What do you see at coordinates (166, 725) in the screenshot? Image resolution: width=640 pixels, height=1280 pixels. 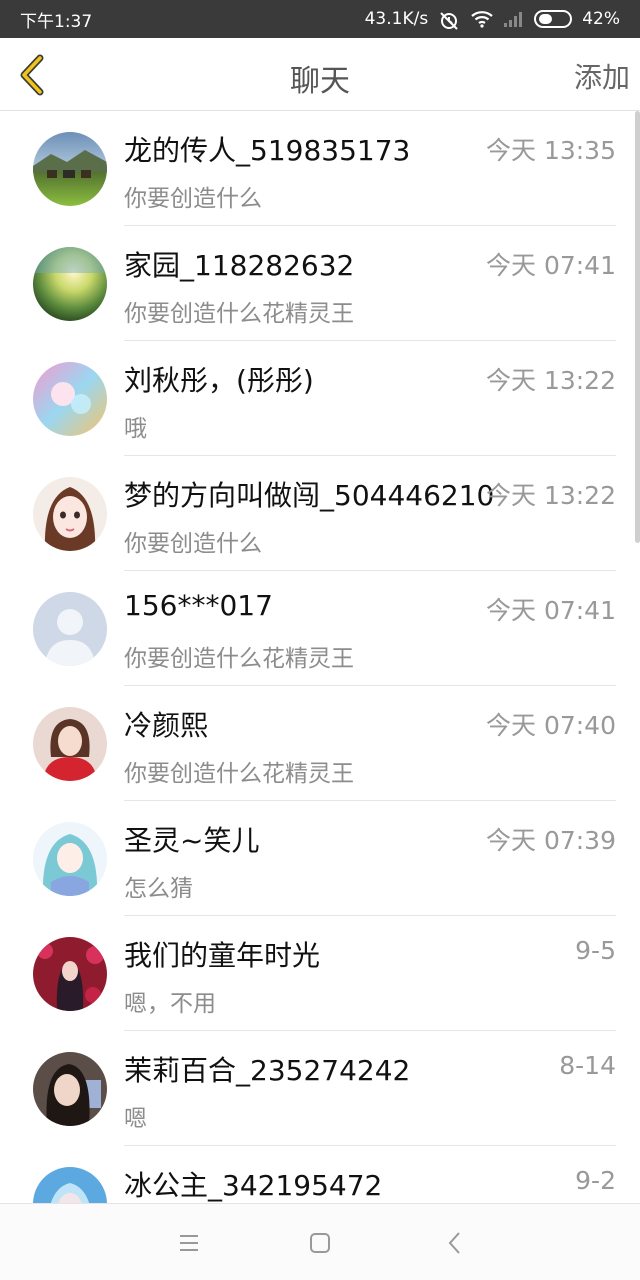 I see `contact-name: 冷颜熙` at bounding box center [166, 725].